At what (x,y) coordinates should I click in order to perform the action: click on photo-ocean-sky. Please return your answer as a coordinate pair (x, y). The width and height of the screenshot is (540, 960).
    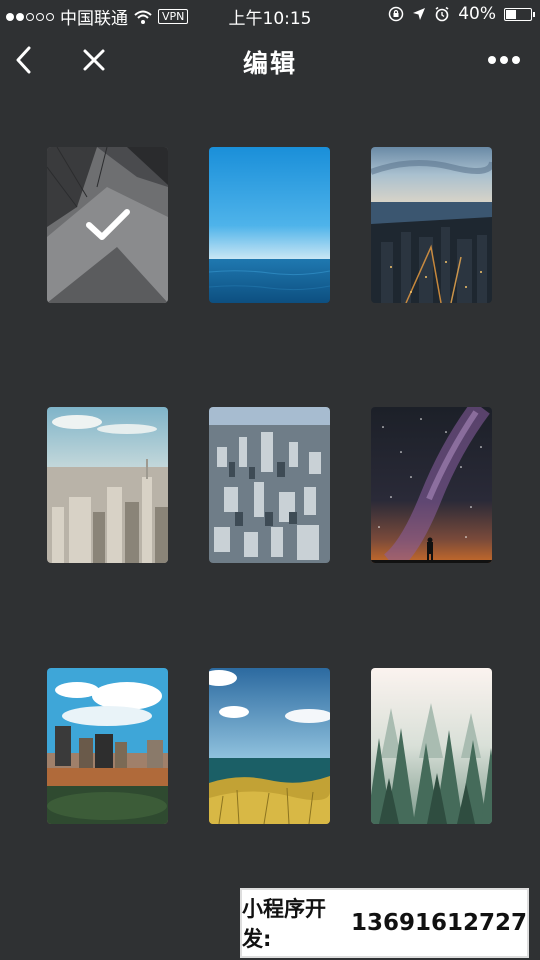
    Looking at the image, I should click on (269, 225).